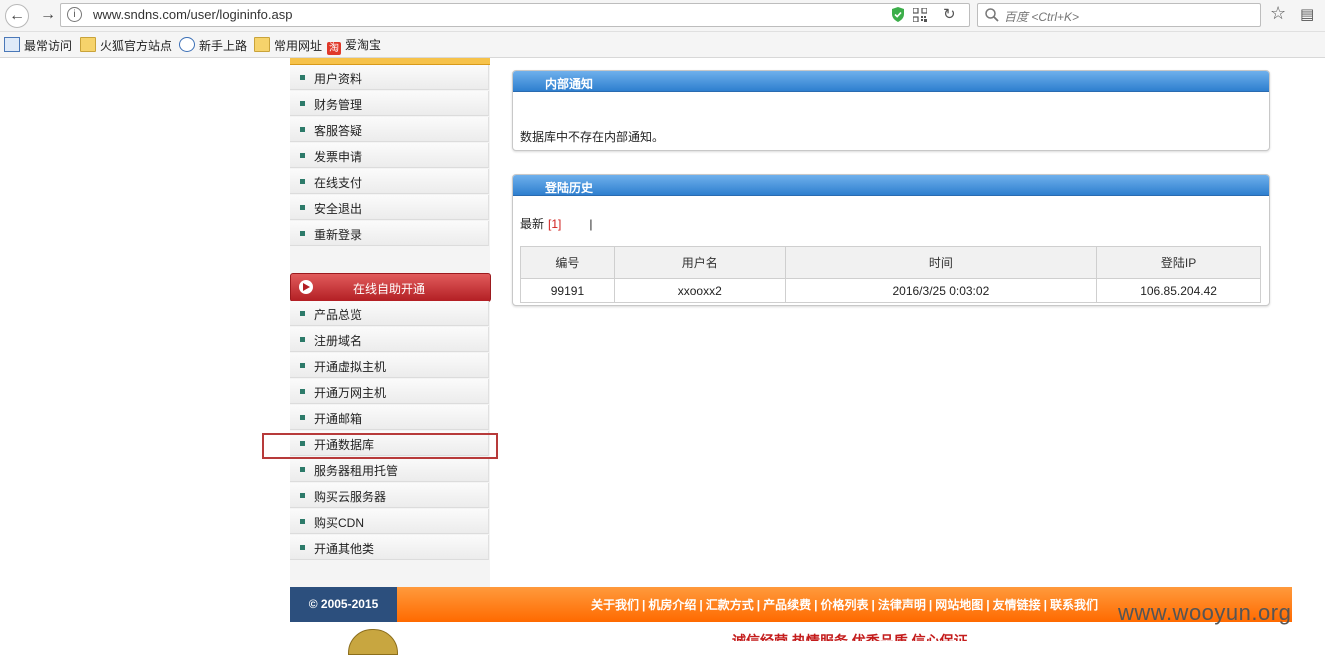 The width and height of the screenshot is (1325, 655). Describe the element at coordinates (389, 313) in the screenshot. I see `menu-item-product-overview: 产品总览` at that location.